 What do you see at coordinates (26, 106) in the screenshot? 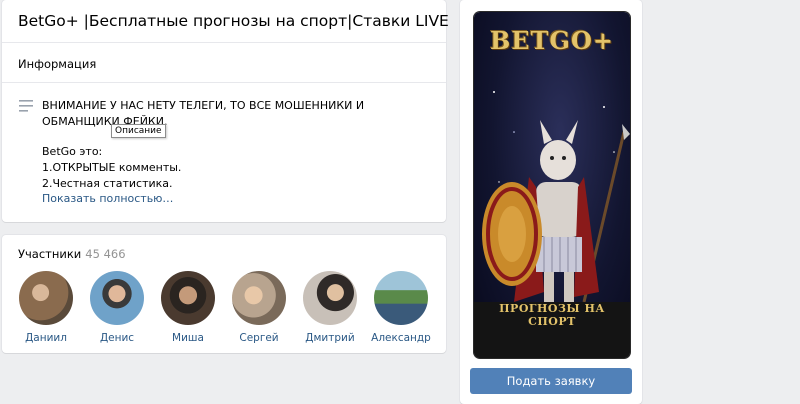
I see `description-lines-icon` at bounding box center [26, 106].